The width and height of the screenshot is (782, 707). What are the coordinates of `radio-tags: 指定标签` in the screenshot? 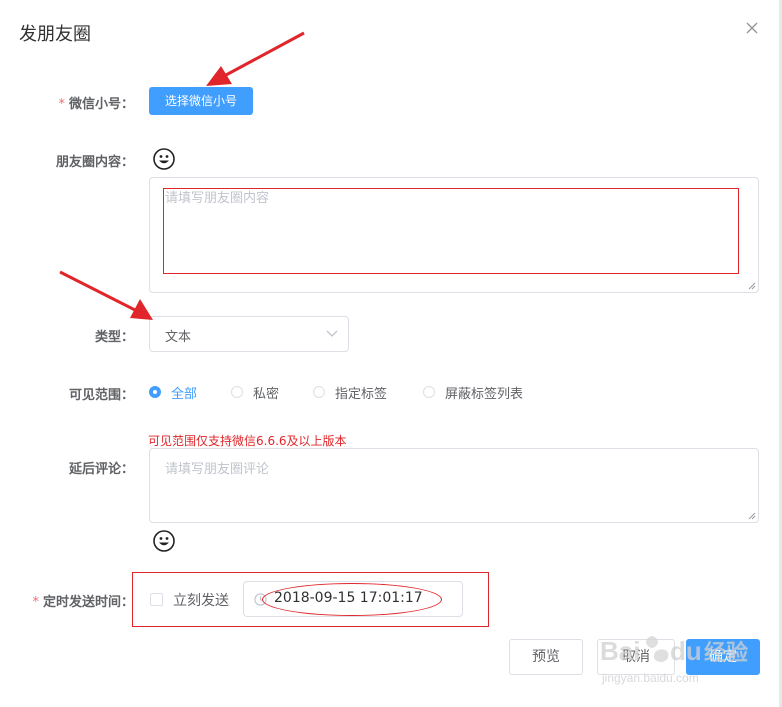 It's located at (350, 392).